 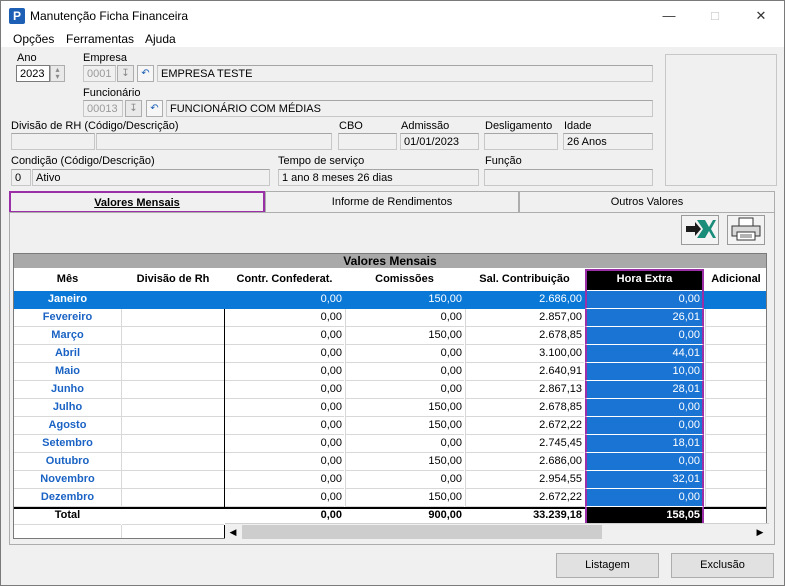 What do you see at coordinates (524, 372) in the screenshot?
I see `table-cell: 2.640,91` at bounding box center [524, 372].